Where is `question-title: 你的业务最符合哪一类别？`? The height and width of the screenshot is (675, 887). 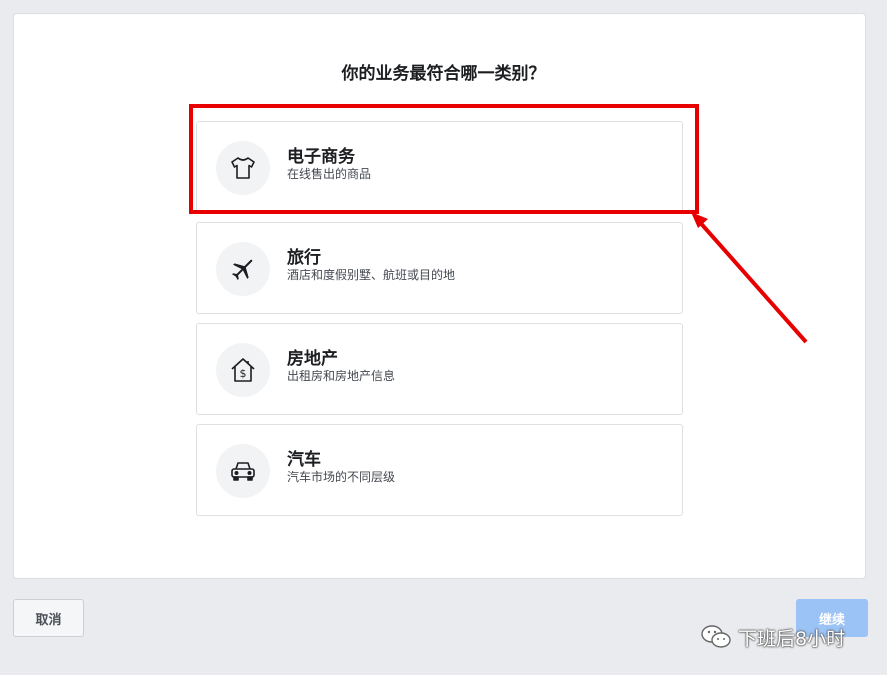
question-title: 你的业务最符合哪一类别？ is located at coordinates (443, 74).